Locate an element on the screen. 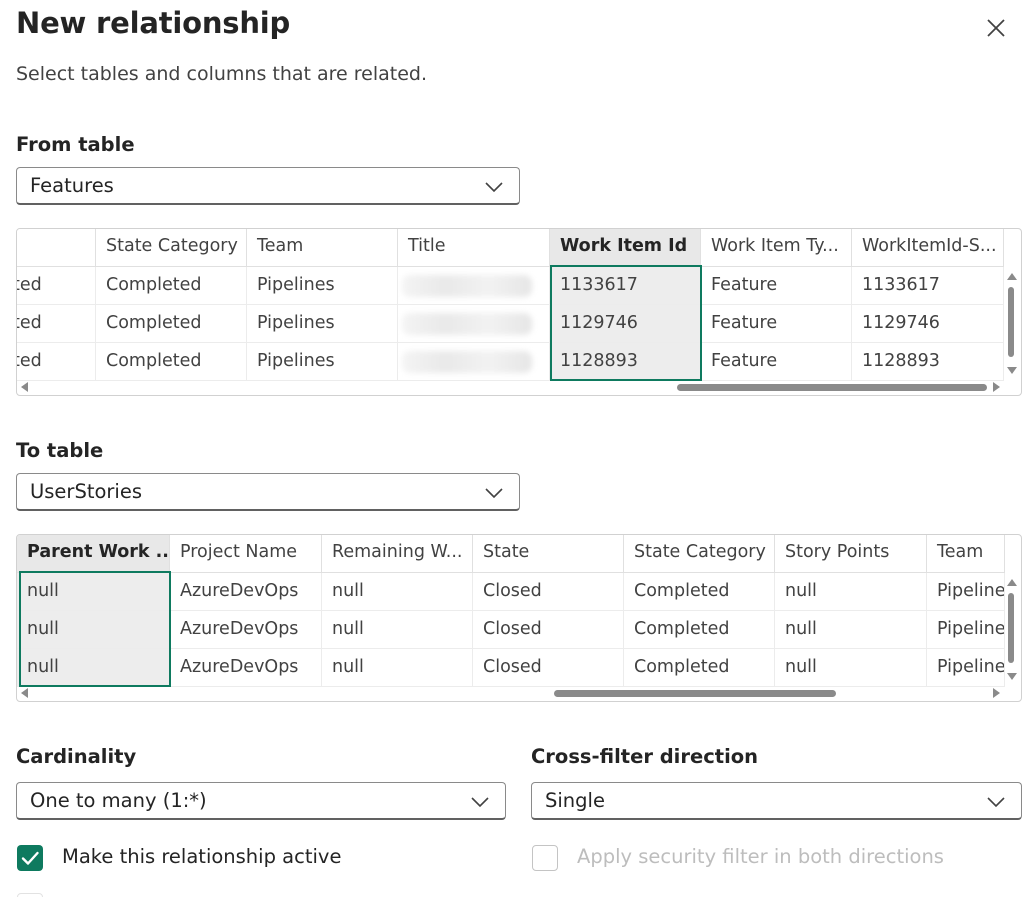 This screenshot has width=1024, height=897. column-header: State is located at coordinates (548, 554).